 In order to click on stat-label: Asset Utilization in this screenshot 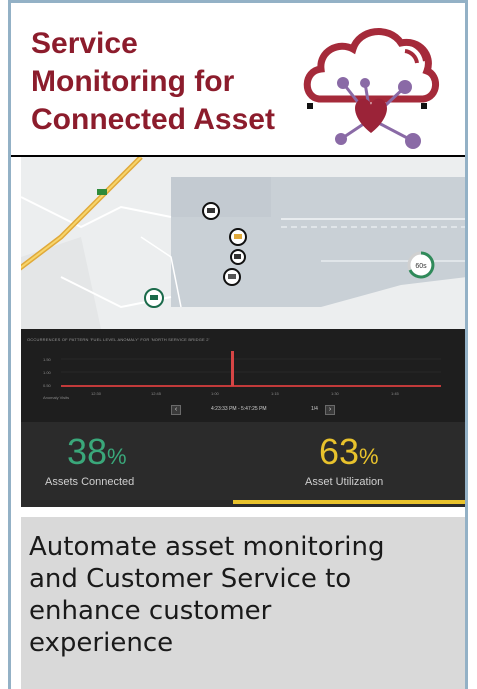, I will do `click(344, 482)`.